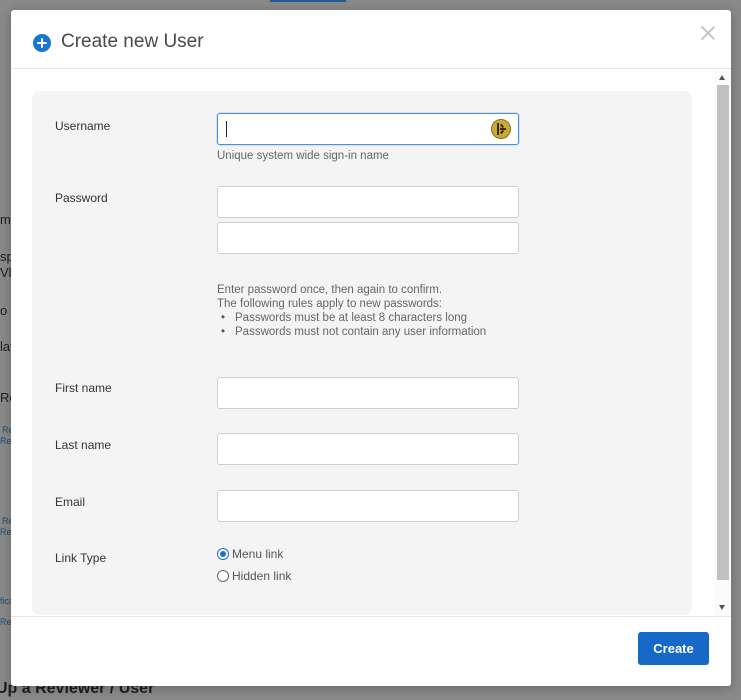 This screenshot has width=741, height=700. Describe the element at coordinates (368, 393) in the screenshot. I see `first-name-input` at that location.